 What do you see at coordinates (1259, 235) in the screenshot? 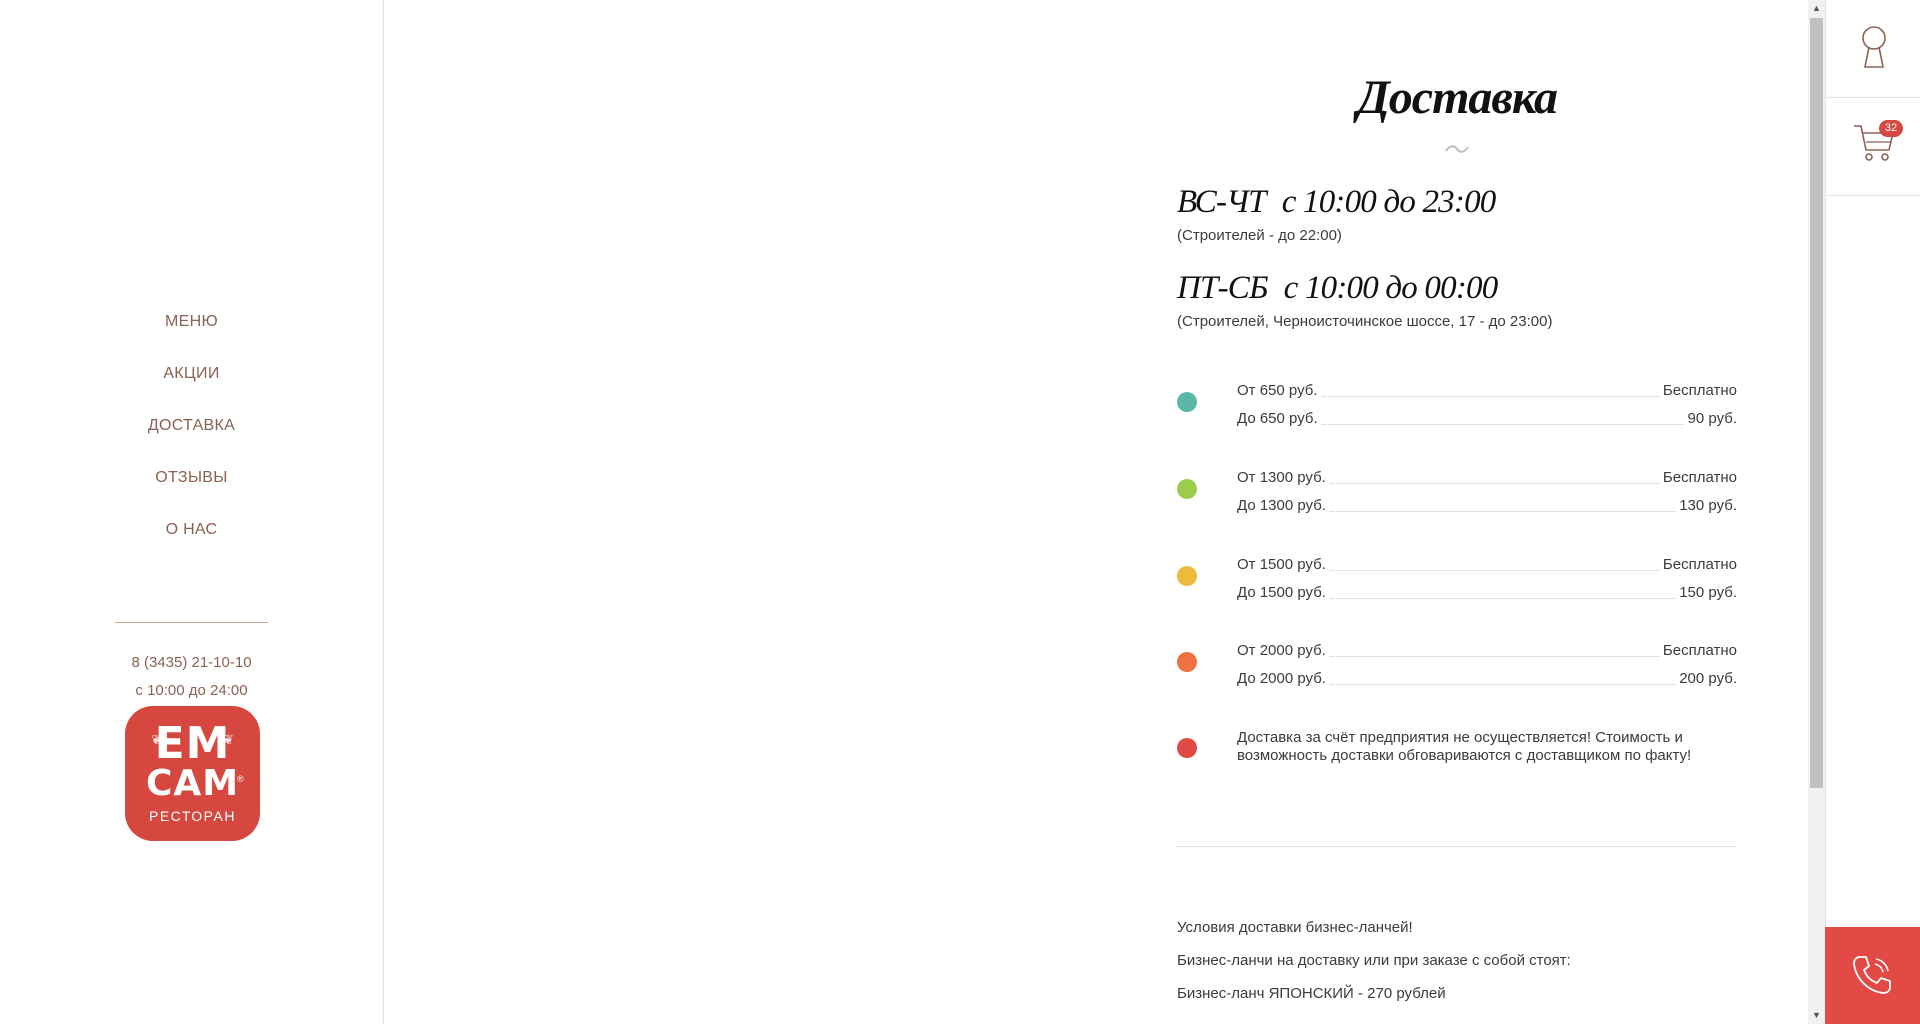
I see `schedule-note: (Строителей - до 22:00)` at bounding box center [1259, 235].